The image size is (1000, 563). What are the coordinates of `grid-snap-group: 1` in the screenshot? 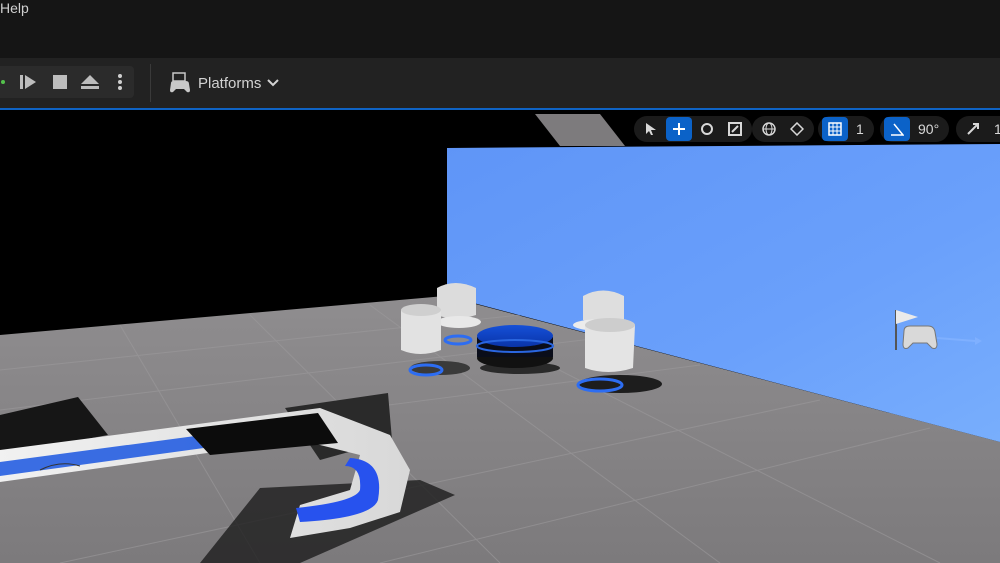 It's located at (846, 129).